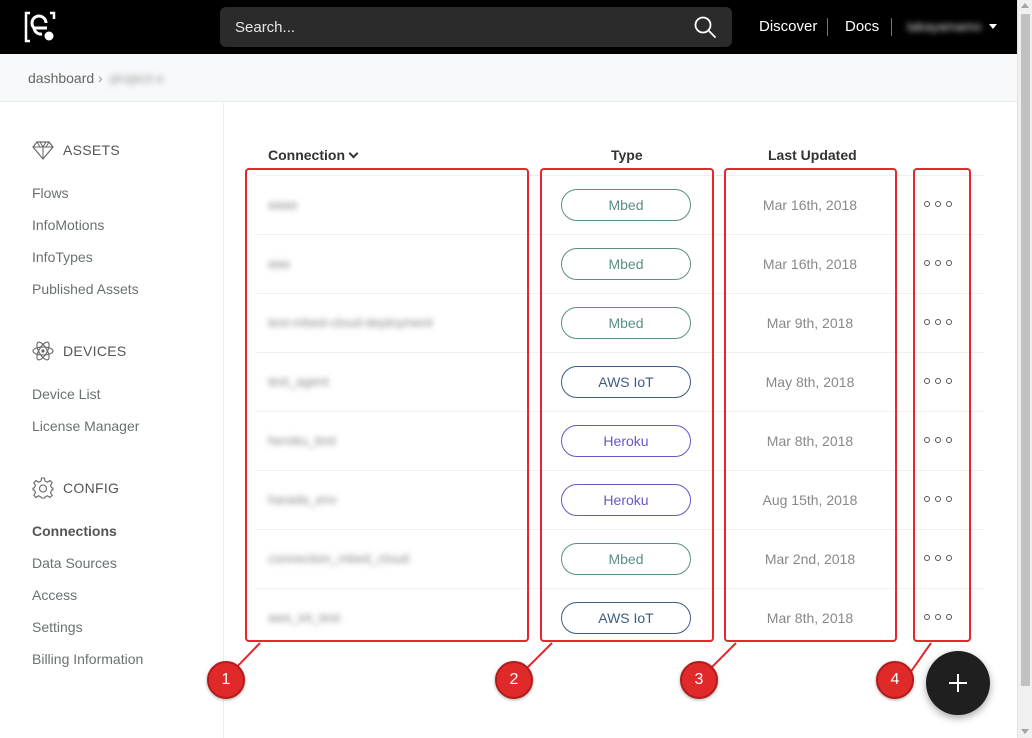 This screenshot has height=738, width=1032. What do you see at coordinates (812, 155) in the screenshot?
I see `column-header-last-updated: Last Updated` at bounding box center [812, 155].